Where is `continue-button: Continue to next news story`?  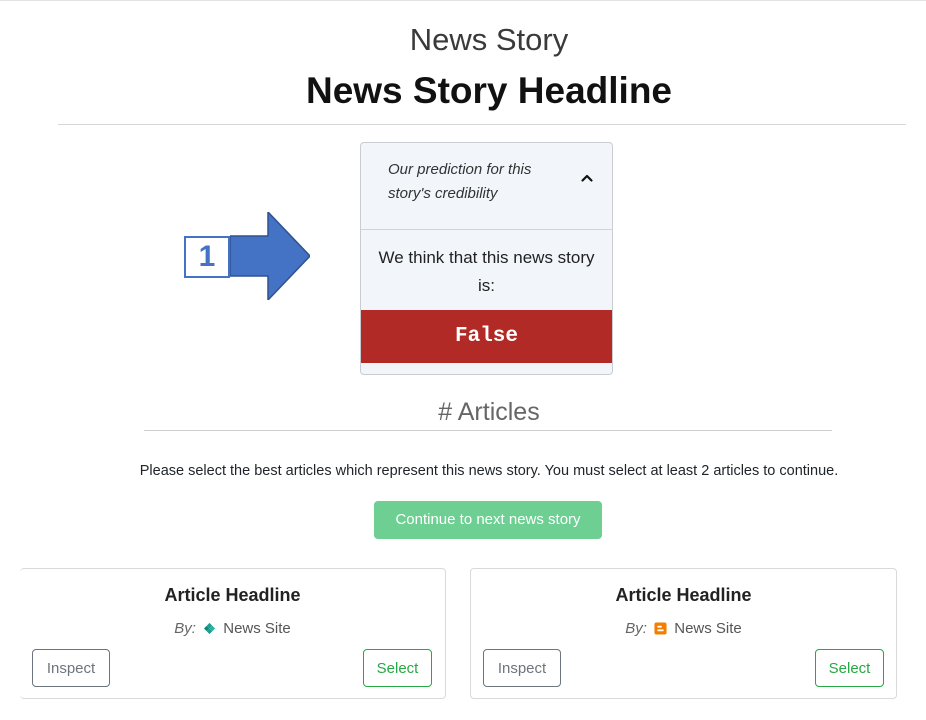 continue-button: Continue to next news story is located at coordinates (488, 520).